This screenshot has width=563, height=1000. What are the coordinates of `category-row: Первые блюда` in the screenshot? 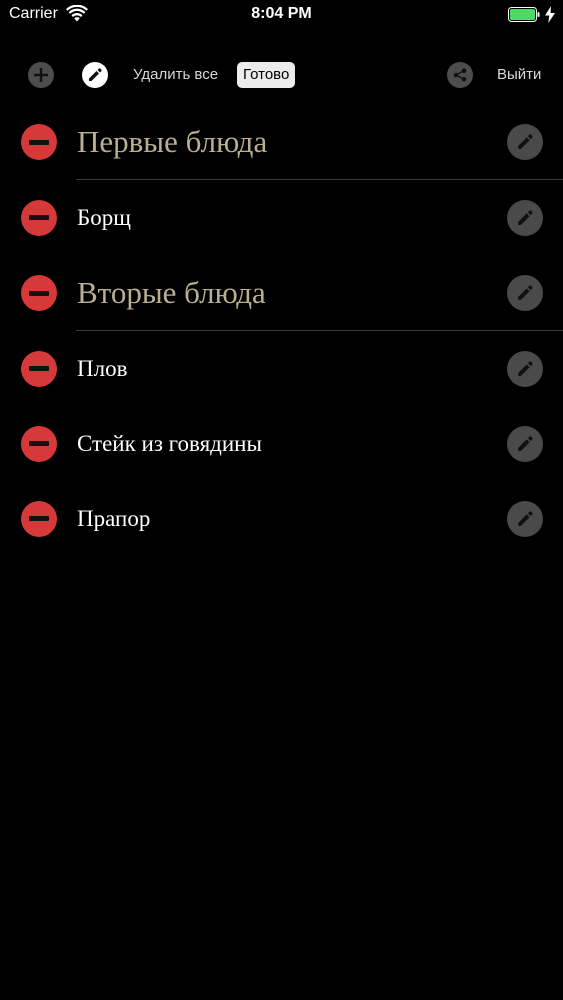 It's located at (281, 142).